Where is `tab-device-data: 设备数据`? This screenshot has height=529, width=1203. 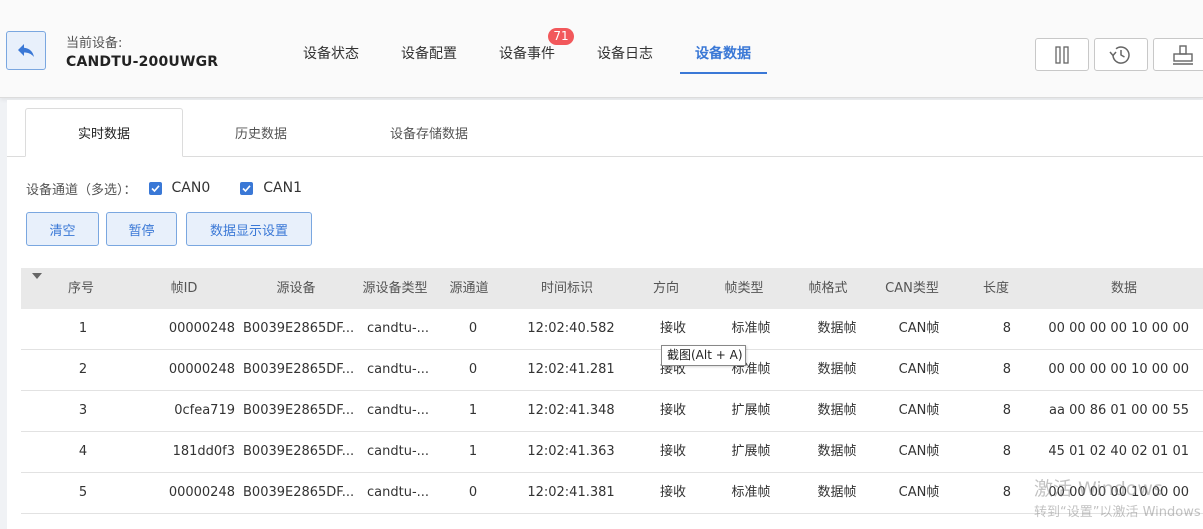 tab-device-data: 设备数据 is located at coordinates (723, 53).